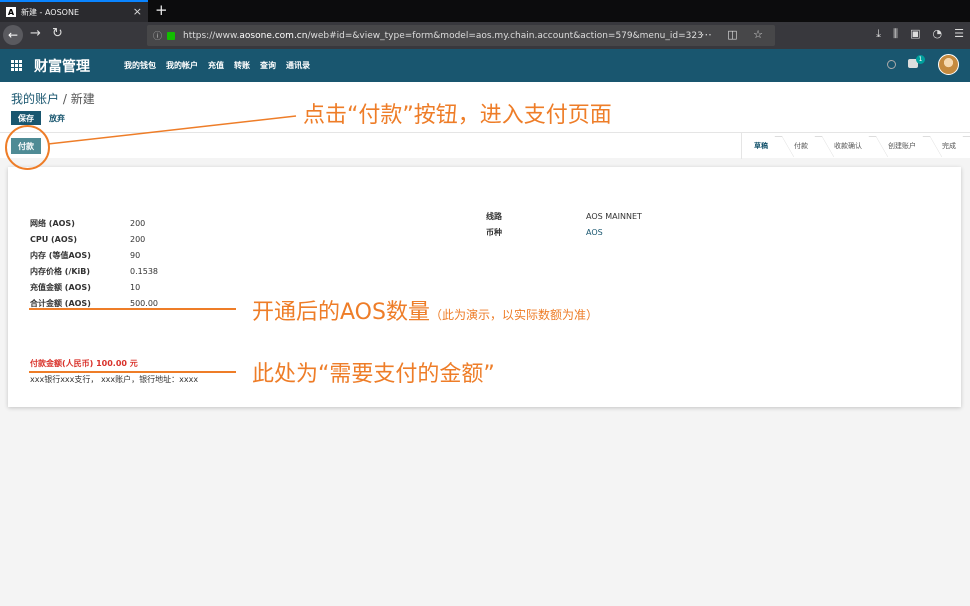  Describe the element at coordinates (132, 309) in the screenshot. I see `annotation-underline-aos` at that location.